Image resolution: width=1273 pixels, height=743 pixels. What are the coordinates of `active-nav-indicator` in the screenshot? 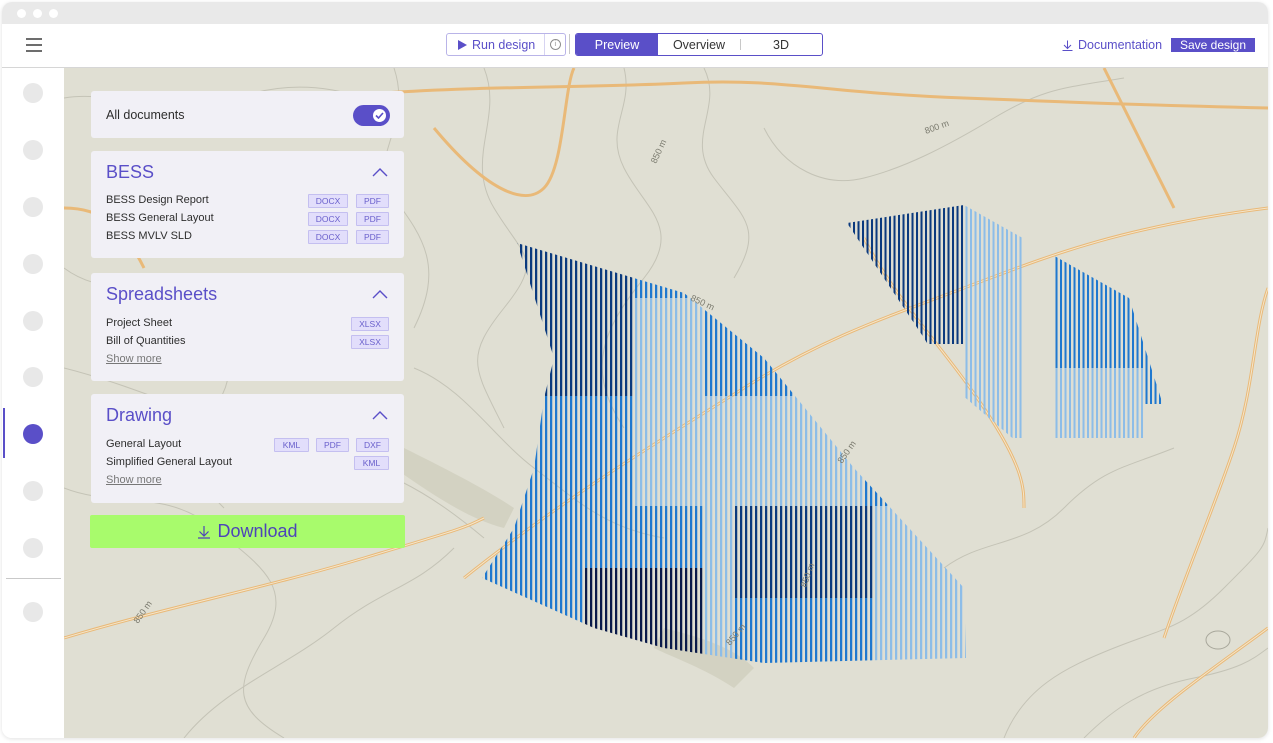 It's located at (4, 433).